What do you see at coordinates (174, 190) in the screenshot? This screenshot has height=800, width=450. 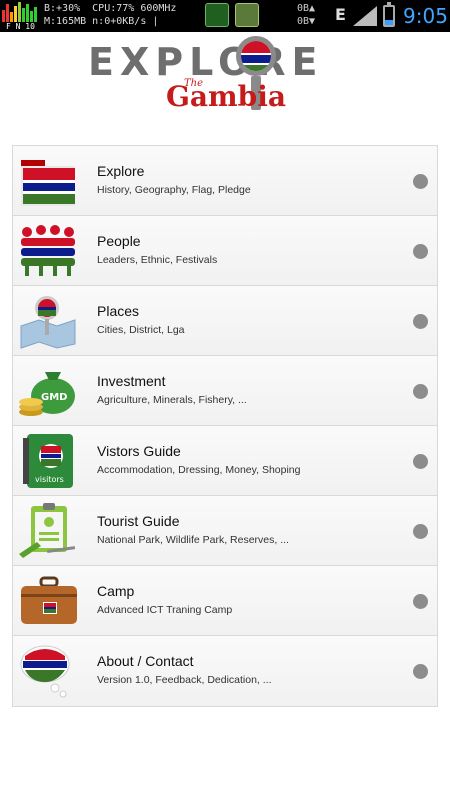 I see `menu-item-subtitle: History, Geography, Flag, Pledge` at bounding box center [174, 190].